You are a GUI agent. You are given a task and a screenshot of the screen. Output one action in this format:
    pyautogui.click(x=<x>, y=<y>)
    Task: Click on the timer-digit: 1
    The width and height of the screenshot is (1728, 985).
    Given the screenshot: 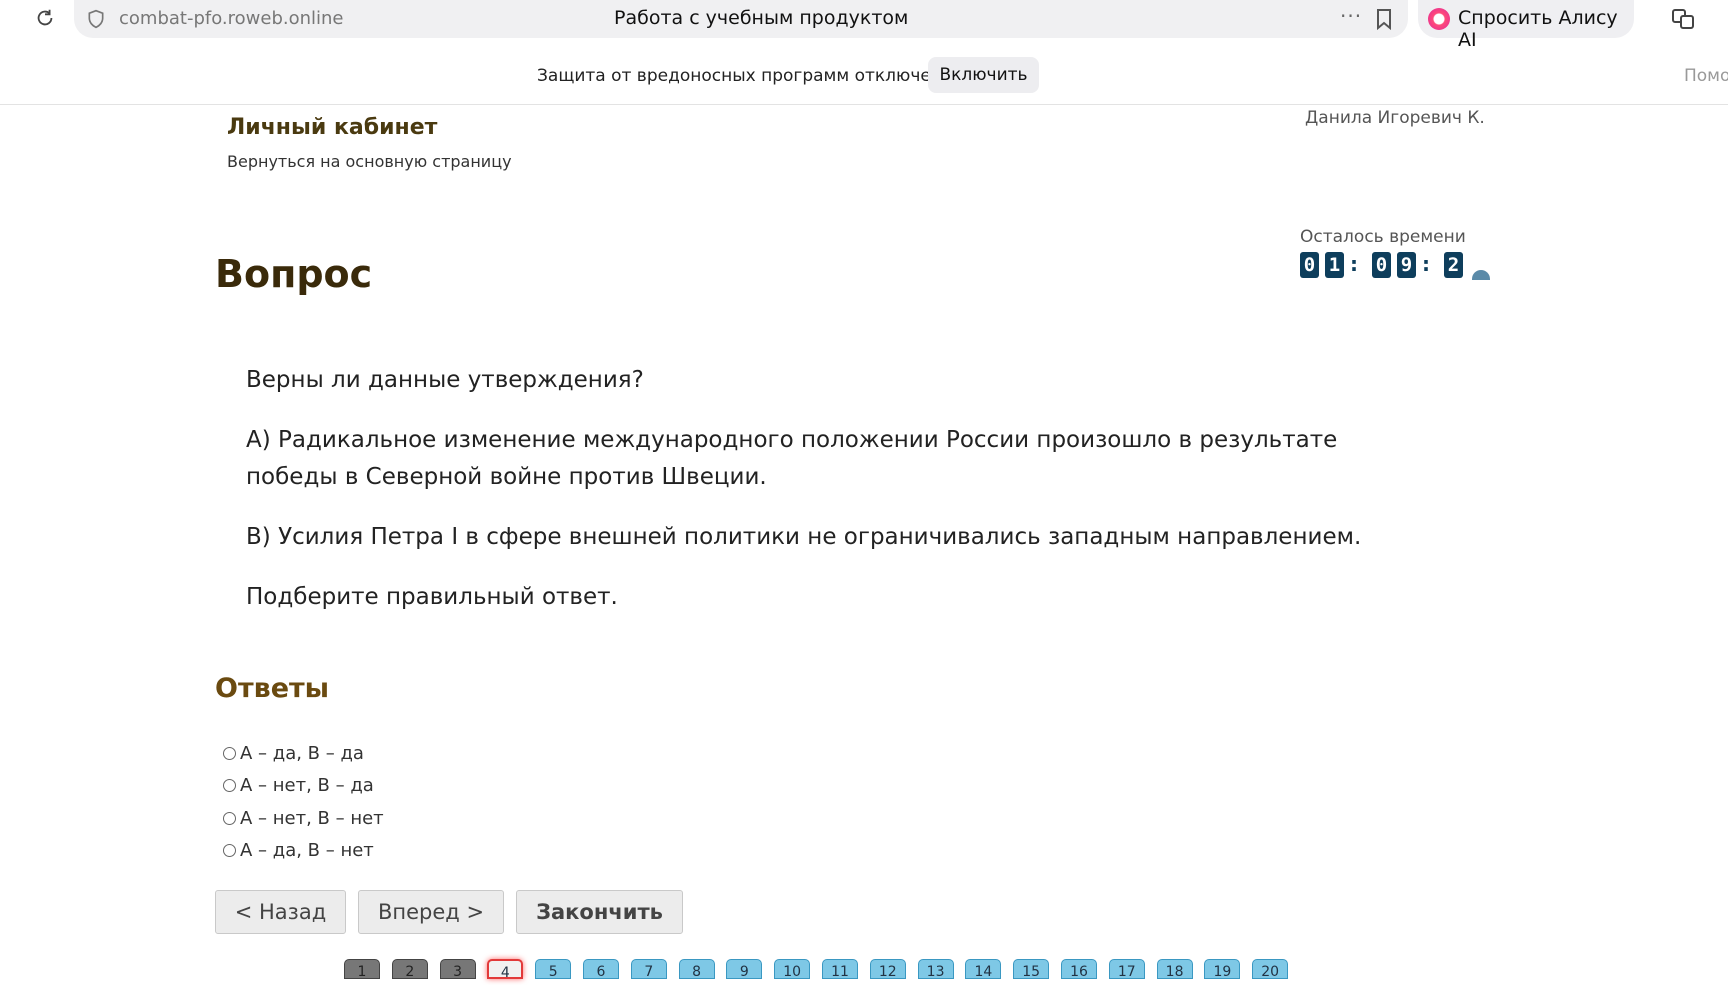 What is the action you would take?
    pyautogui.click(x=1334, y=265)
    